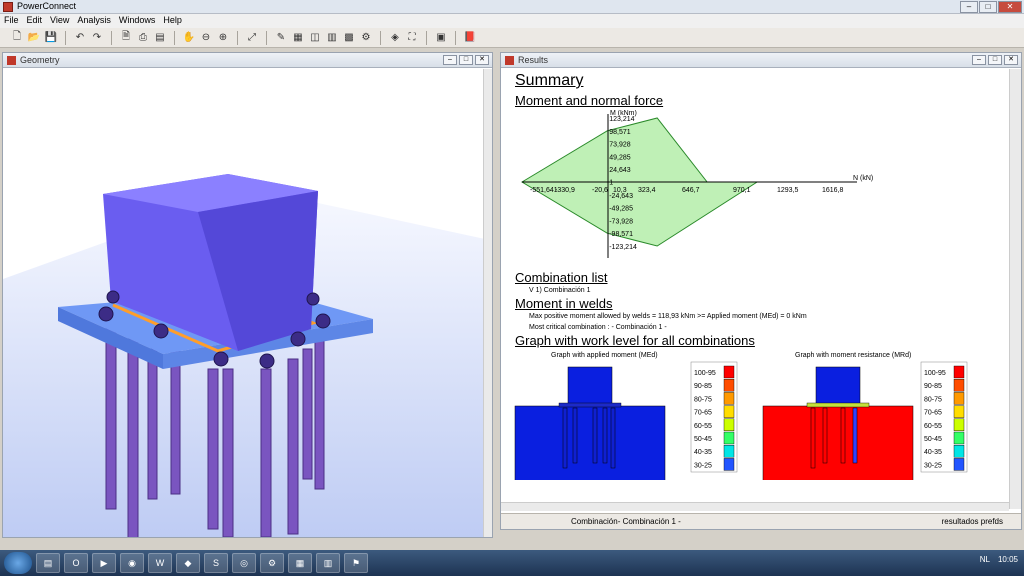 Image resolution: width=1024 pixels, height=576 pixels. What do you see at coordinates (768, 290) in the screenshot?
I see `combination-item: V 1) Combinación 1` at bounding box center [768, 290].